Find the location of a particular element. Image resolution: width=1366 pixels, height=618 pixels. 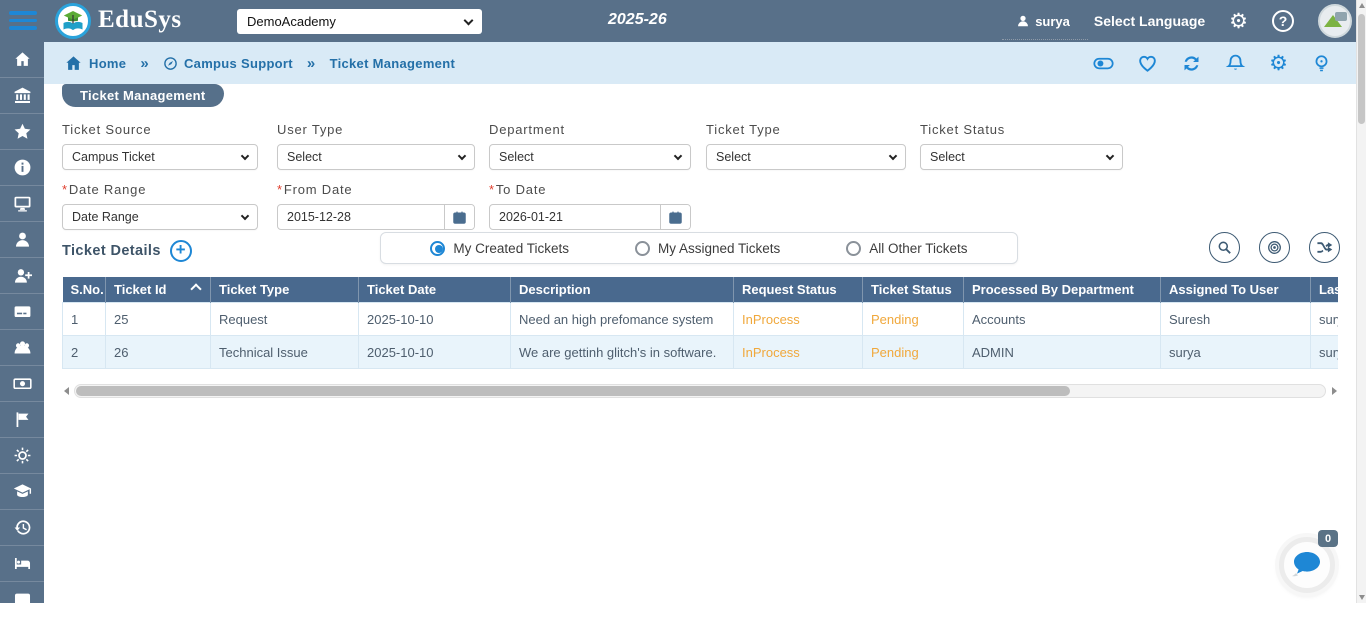

horizontal-scrollbar is located at coordinates (700, 391).